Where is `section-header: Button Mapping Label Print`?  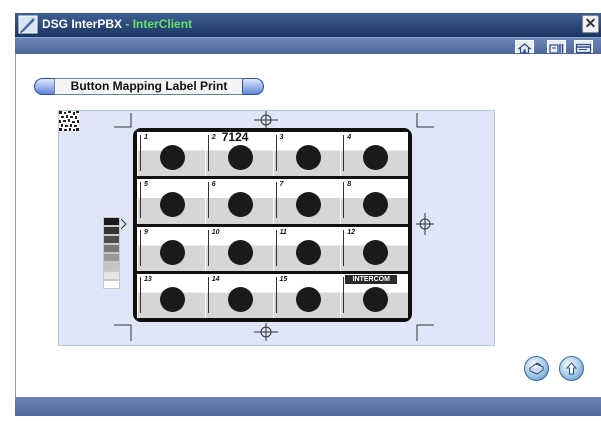
section-header: Button Mapping Label Print is located at coordinates (149, 86).